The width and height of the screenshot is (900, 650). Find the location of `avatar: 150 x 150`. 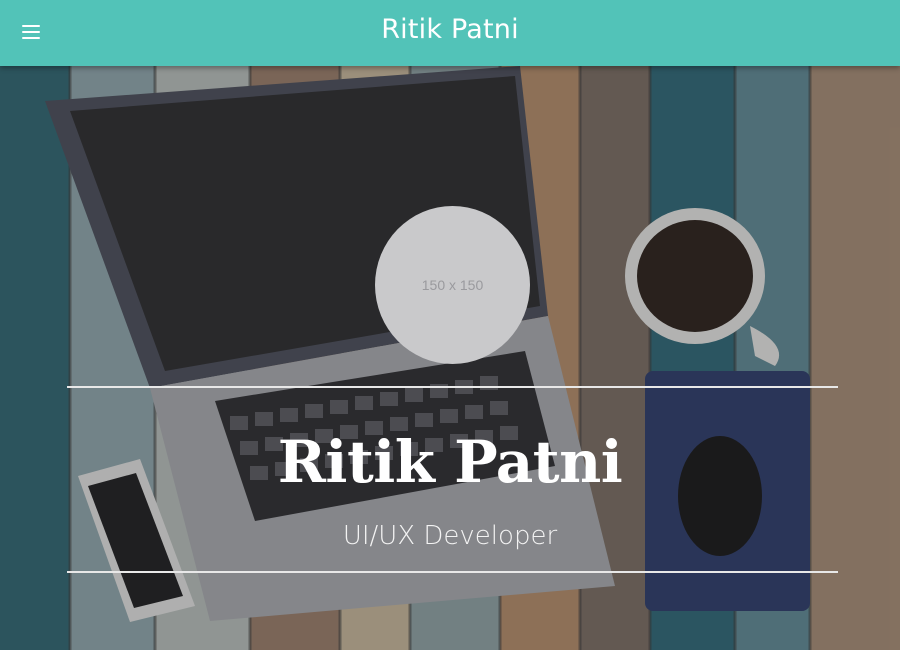

avatar: 150 x 150 is located at coordinates (452, 285).